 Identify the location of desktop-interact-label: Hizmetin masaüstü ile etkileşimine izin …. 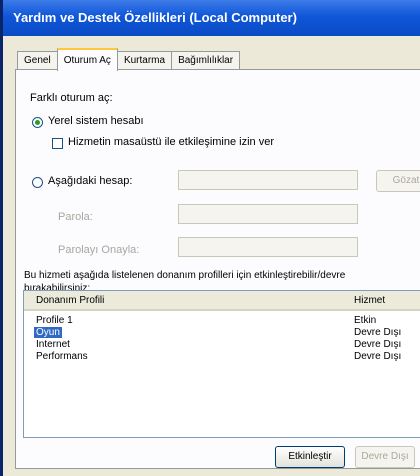
(171, 142).